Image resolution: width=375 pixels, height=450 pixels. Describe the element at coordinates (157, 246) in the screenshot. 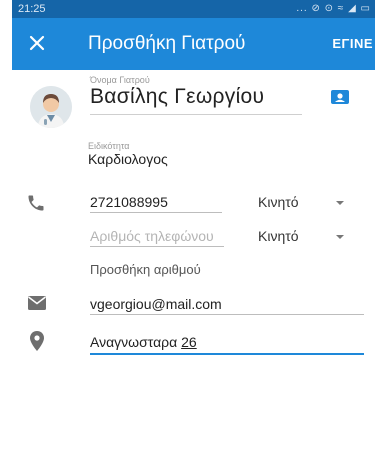

I see `phone-input-underline` at that location.